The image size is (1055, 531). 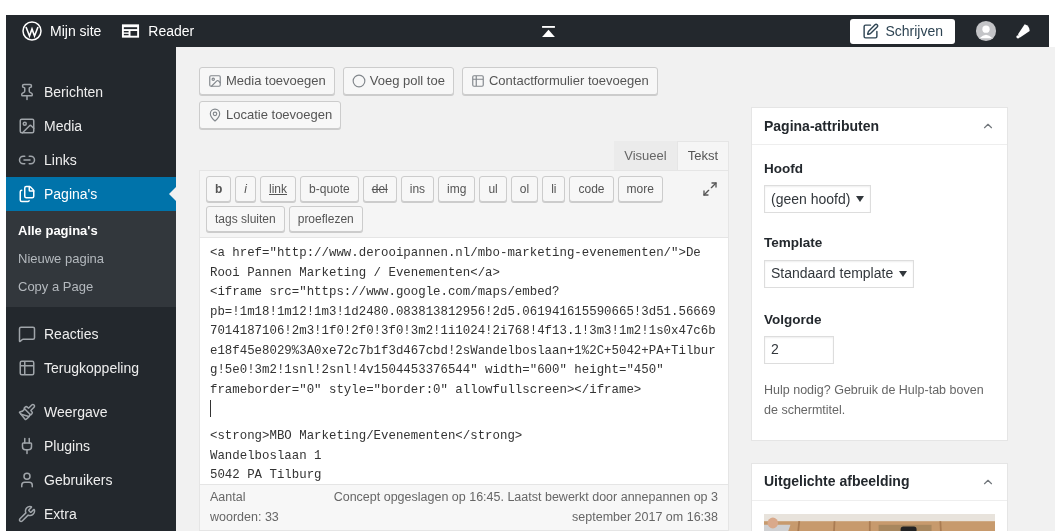 I want to click on code-line: frameborder="0" style="border:0" allowfullscreen></iframe>, so click(x=426, y=390).